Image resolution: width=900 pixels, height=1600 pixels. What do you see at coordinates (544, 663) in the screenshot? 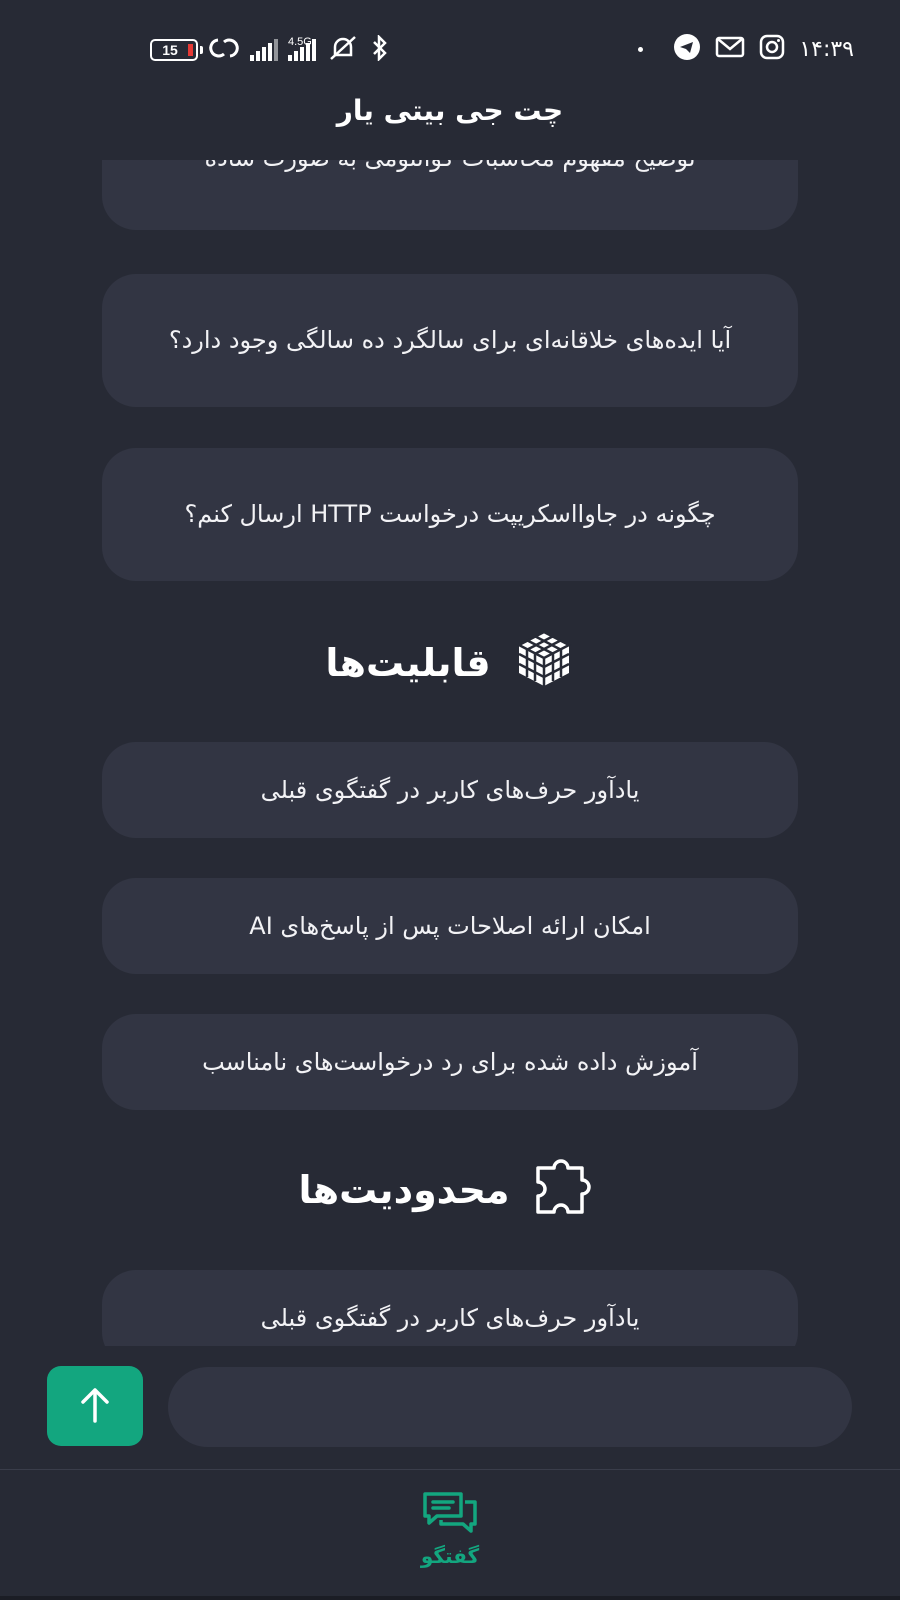
I see `cube-icon` at bounding box center [544, 663].